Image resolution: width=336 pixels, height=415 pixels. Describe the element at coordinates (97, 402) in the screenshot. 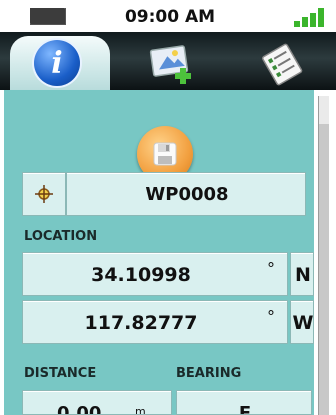

I see `distance-field: 0.00 m` at that location.